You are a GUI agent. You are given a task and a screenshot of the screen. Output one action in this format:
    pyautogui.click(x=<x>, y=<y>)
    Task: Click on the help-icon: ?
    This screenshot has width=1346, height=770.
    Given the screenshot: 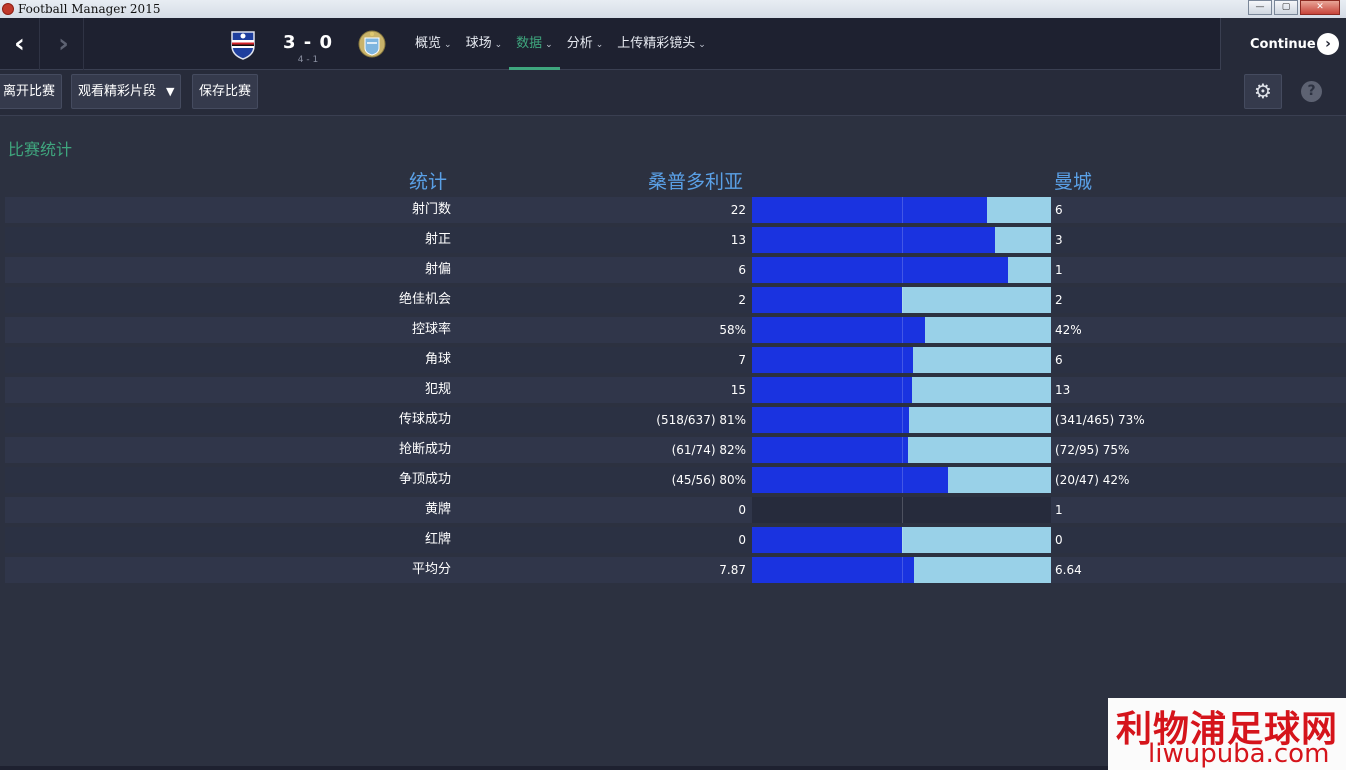 What is the action you would take?
    pyautogui.click(x=1311, y=91)
    